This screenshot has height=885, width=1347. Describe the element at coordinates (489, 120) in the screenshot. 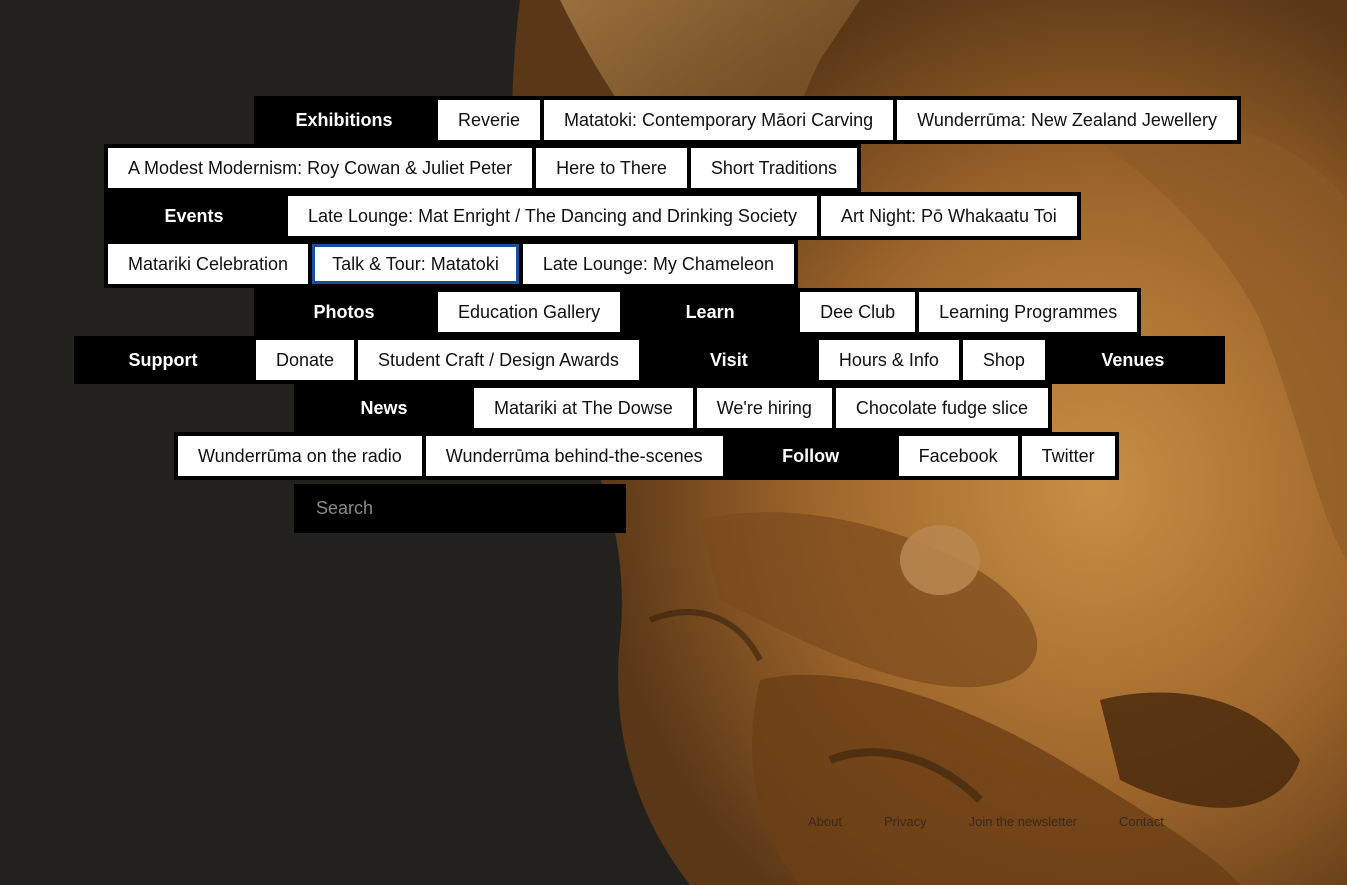

I see `nav-link-reverie: Reverie` at that location.